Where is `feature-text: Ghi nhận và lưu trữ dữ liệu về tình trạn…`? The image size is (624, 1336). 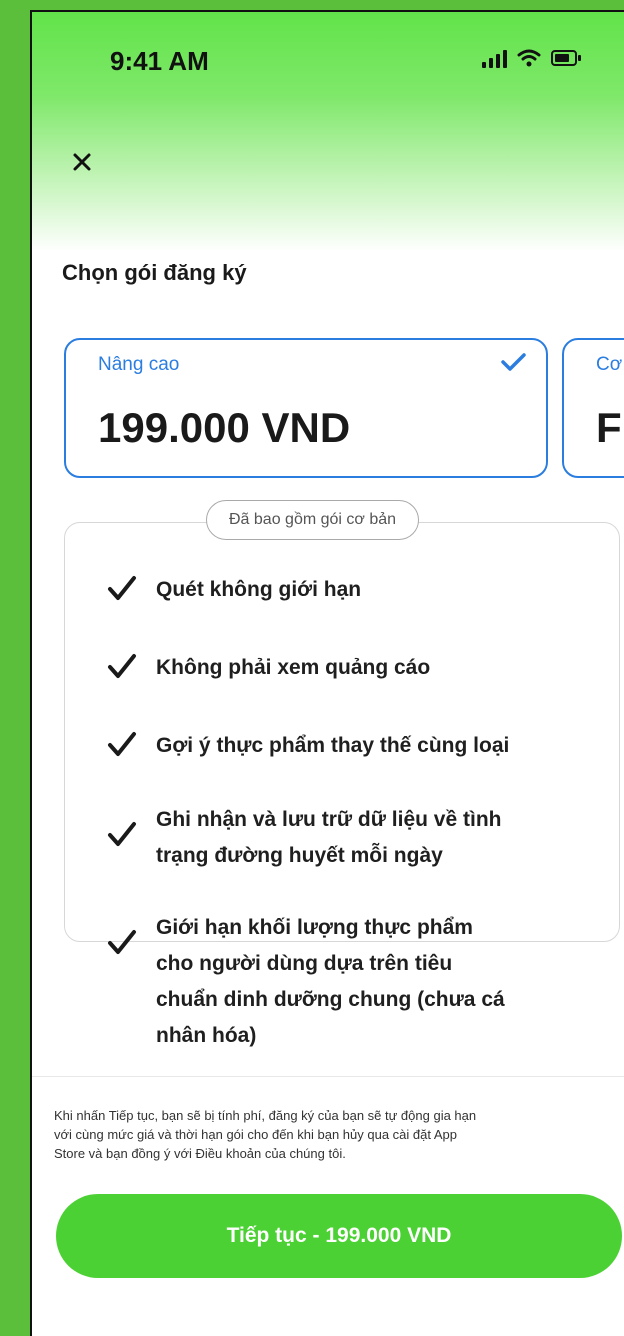 feature-text: Ghi nhận và lưu trữ dữ liệu về tình trạn… is located at coordinates (329, 837).